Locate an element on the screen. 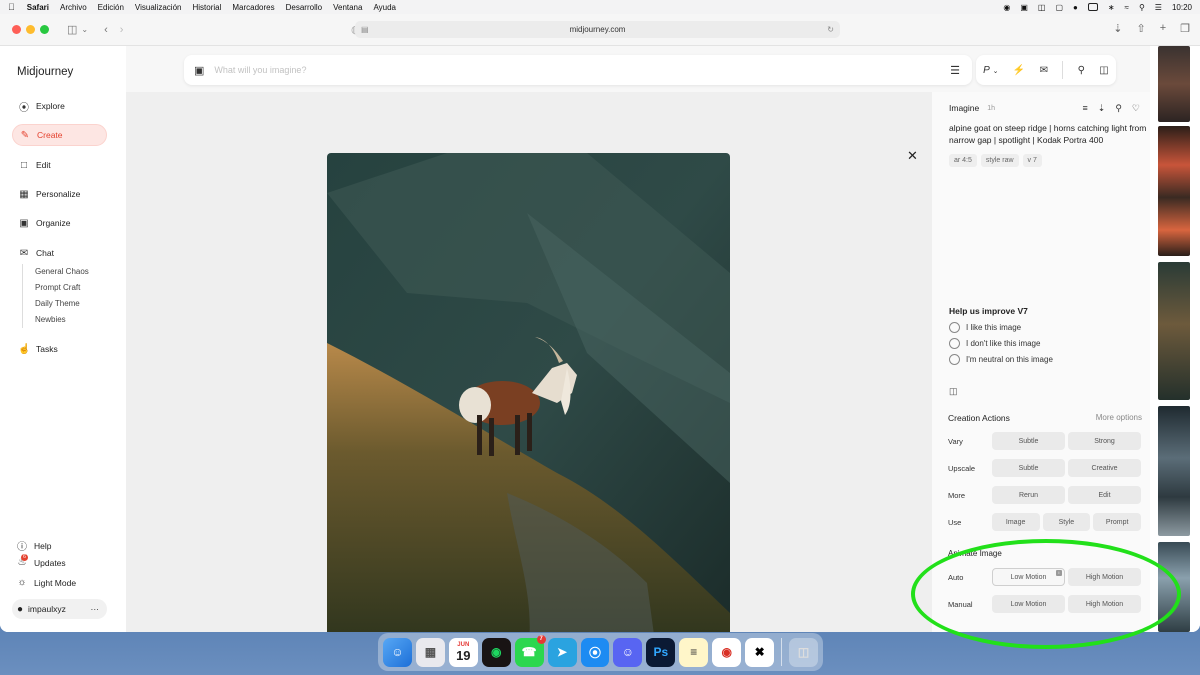  nav-tasks: ☝ Tasks is located at coordinates (59, 349).